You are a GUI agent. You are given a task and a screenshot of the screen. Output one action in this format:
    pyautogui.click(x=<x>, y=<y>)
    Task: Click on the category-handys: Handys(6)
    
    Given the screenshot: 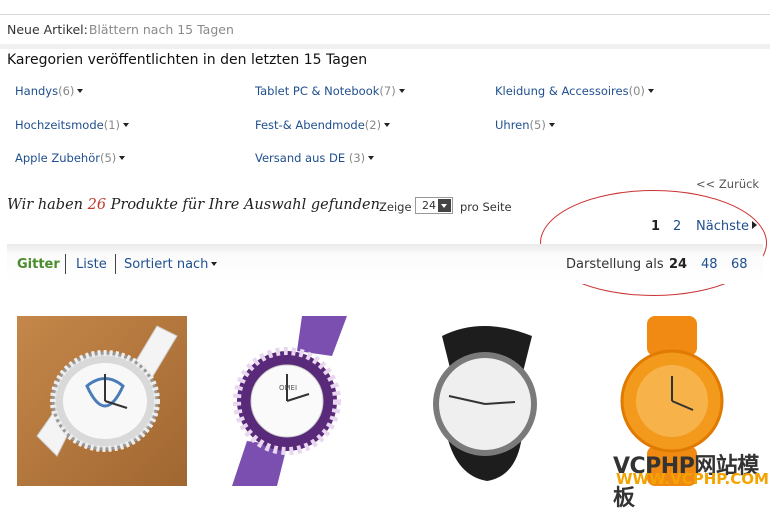 What is the action you would take?
    pyautogui.click(x=49, y=91)
    